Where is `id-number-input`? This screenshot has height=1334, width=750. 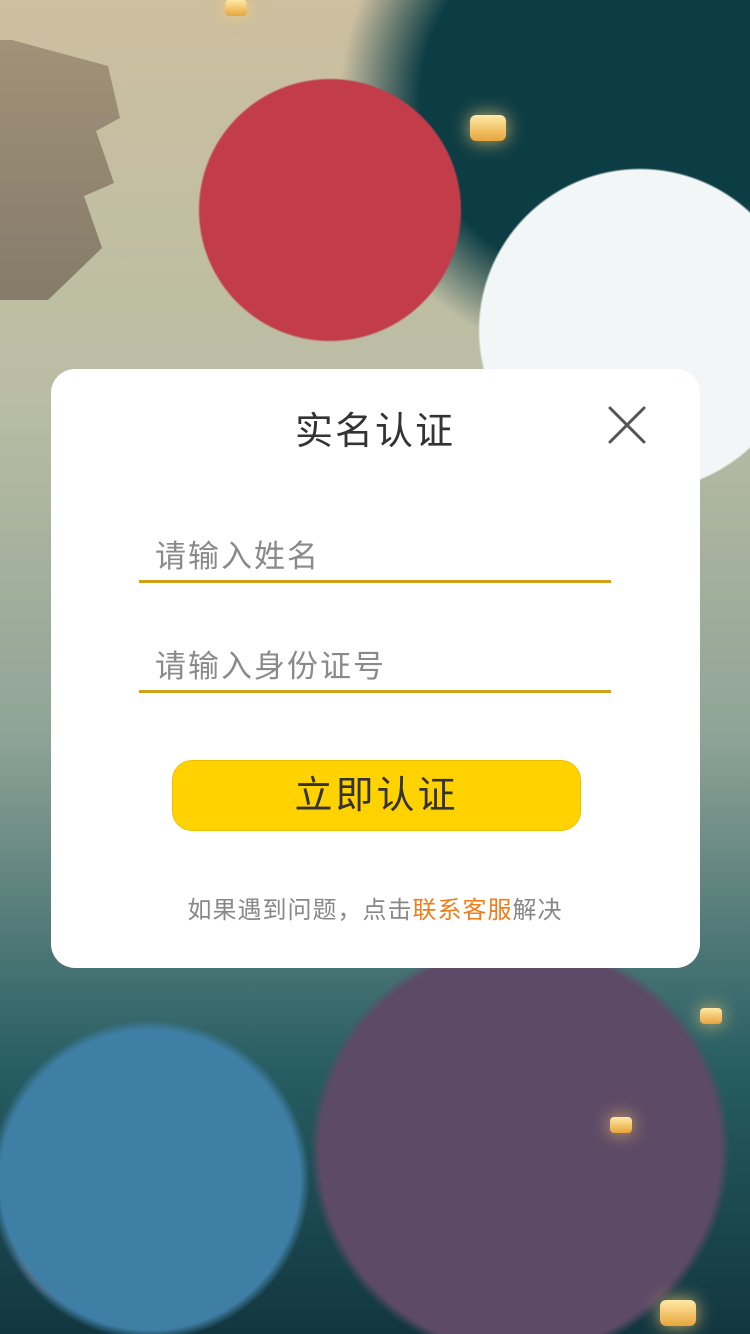
id-number-input is located at coordinates (375, 668).